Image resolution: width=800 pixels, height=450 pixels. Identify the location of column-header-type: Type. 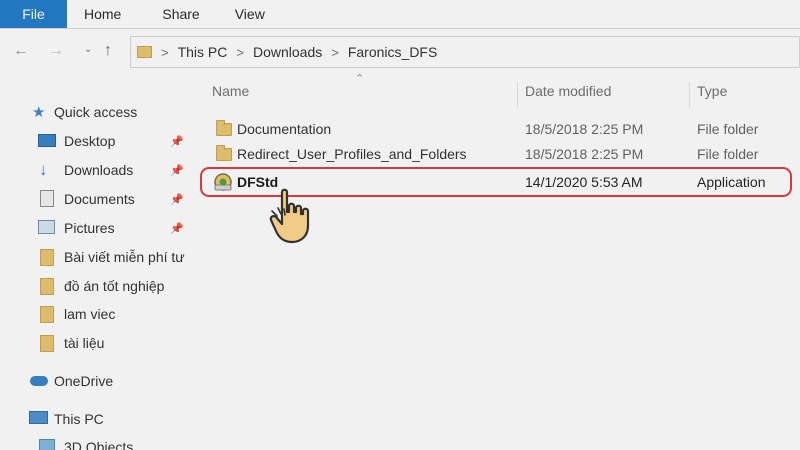
(712, 91).